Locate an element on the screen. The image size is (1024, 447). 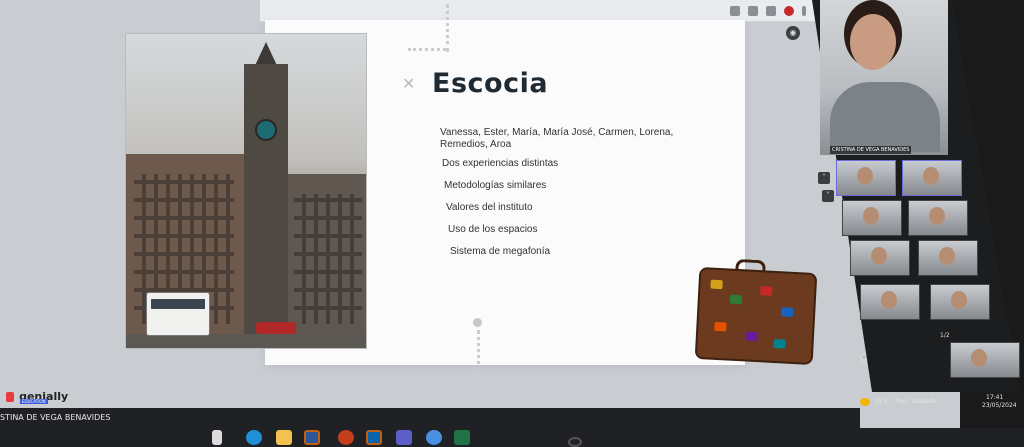
task-view-icon is located at coordinates (217, 437).